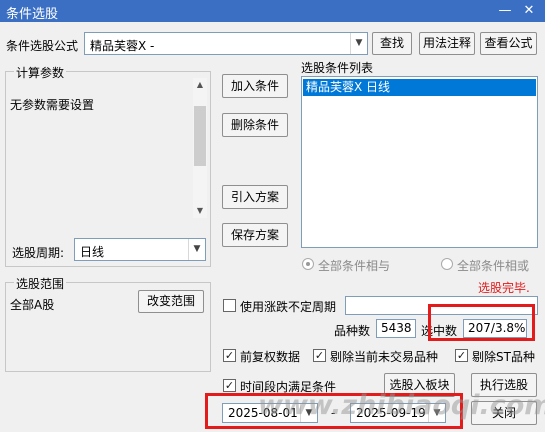 This screenshot has height=432, width=545. What do you see at coordinates (505, 10) in the screenshot?
I see `minimize-button: —` at bounding box center [505, 10].